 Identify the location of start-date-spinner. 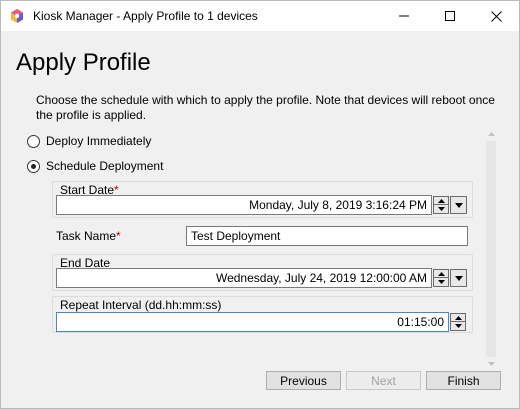
(441, 205).